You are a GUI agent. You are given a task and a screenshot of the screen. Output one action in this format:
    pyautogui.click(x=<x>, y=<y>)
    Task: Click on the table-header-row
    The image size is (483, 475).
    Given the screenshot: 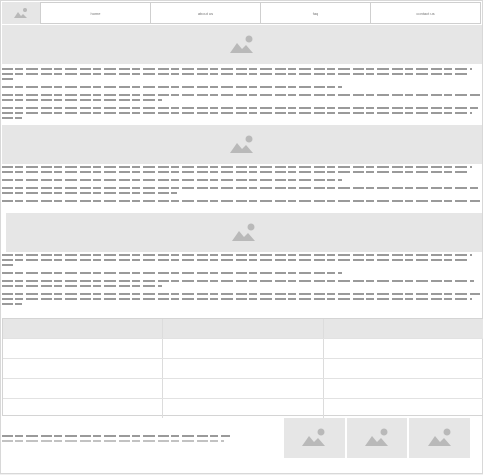 What is the action you would take?
    pyautogui.click(x=243, y=329)
    